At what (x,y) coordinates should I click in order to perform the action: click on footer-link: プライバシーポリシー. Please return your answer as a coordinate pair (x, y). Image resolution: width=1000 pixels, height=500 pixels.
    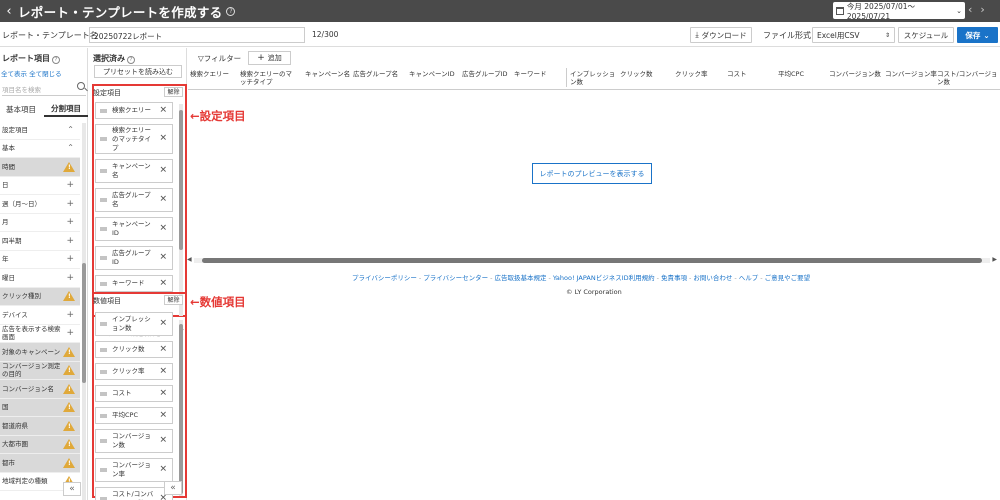
    Looking at the image, I should click on (384, 278).